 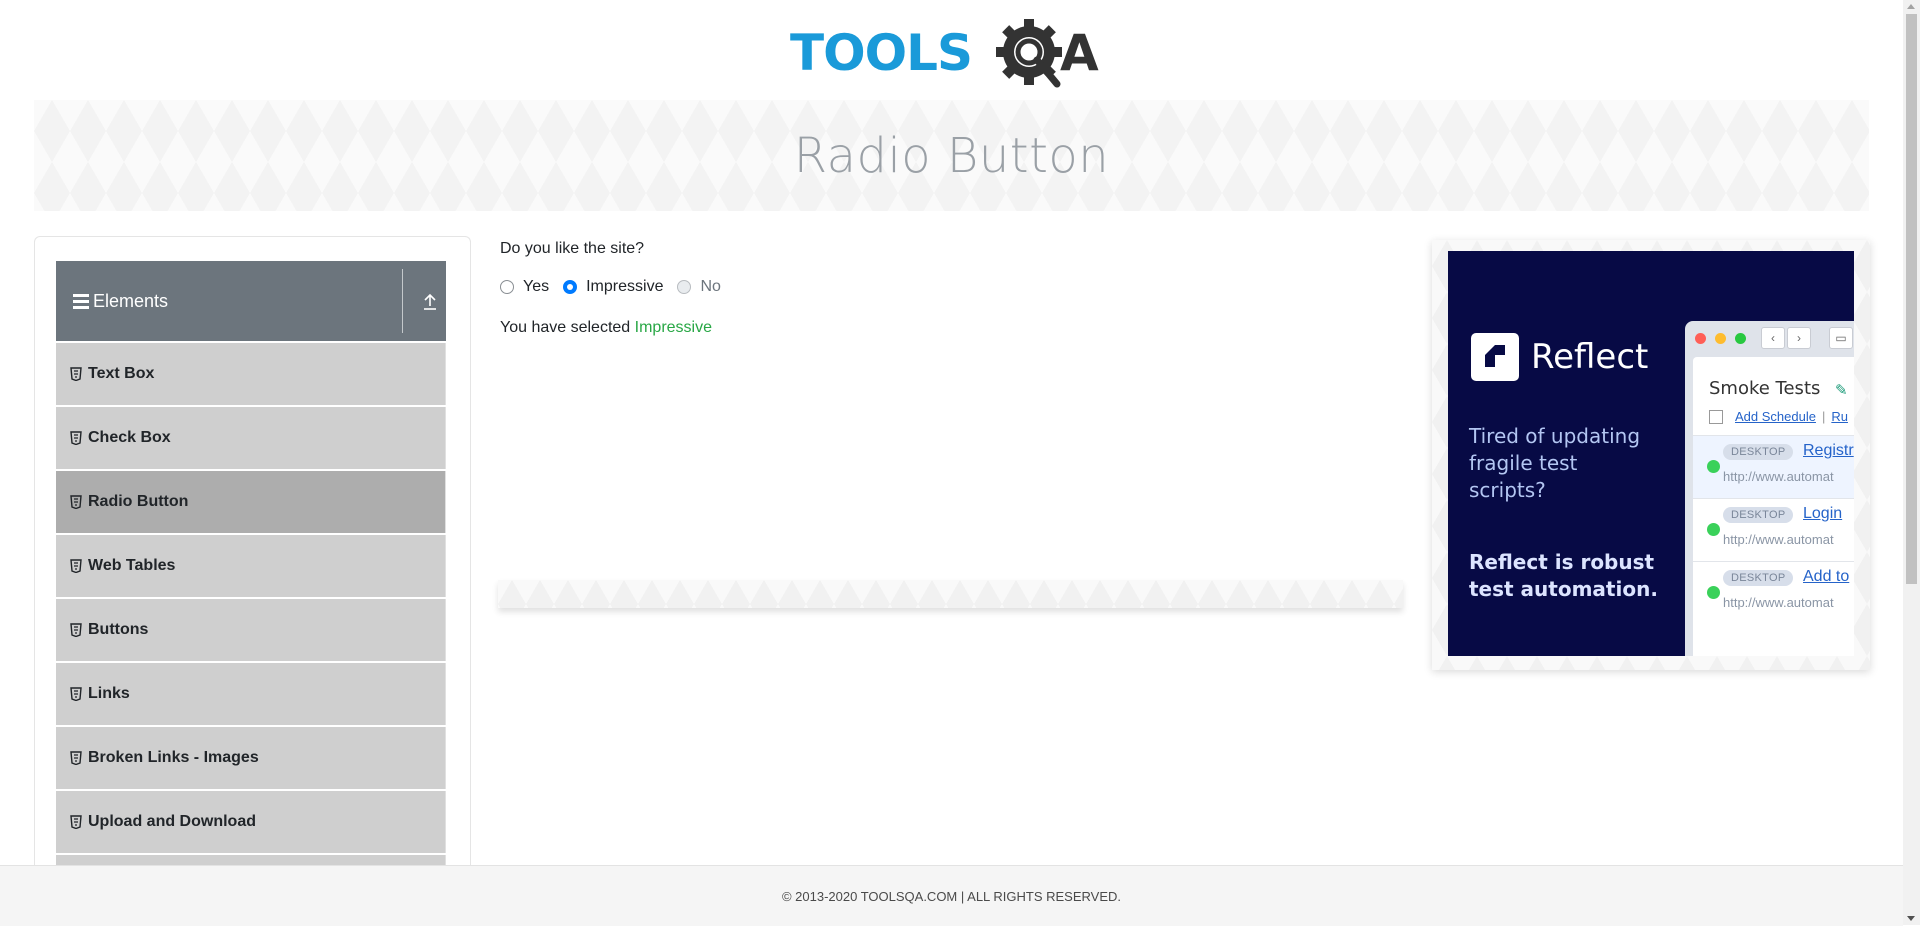 I want to click on sidebar-item-radio-button: Radio Button, so click(x=251, y=502).